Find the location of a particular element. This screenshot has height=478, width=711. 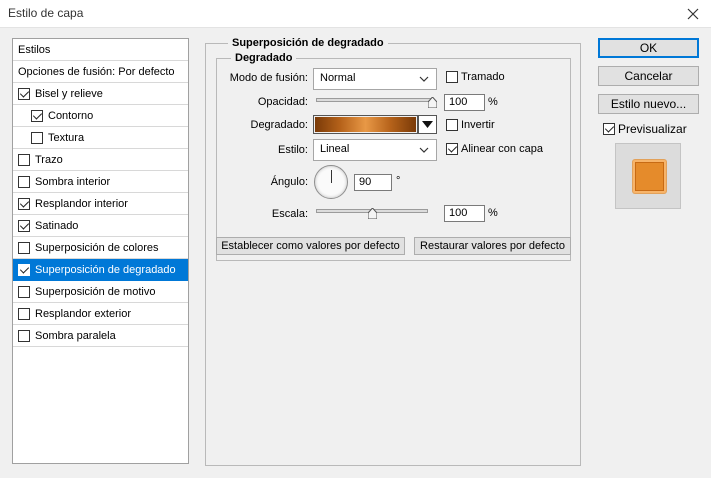

align-with-layer-label: Alinear con capa is located at coordinates (502, 149).